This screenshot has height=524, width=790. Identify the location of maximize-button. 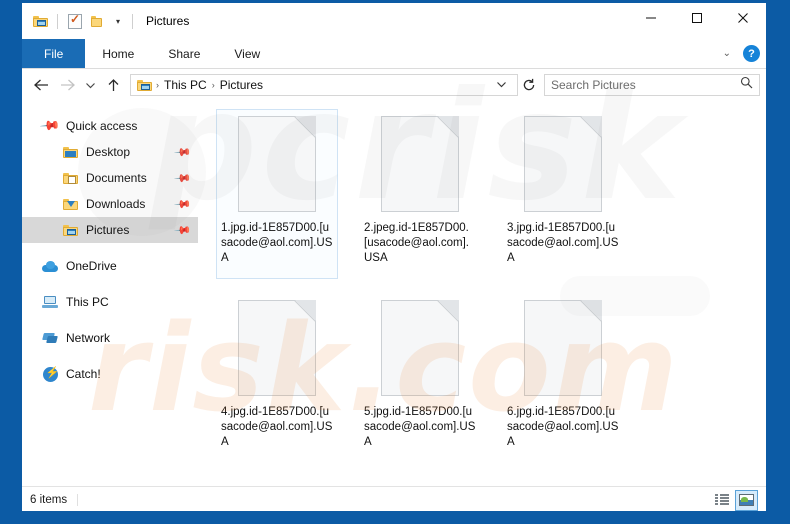
(697, 18).